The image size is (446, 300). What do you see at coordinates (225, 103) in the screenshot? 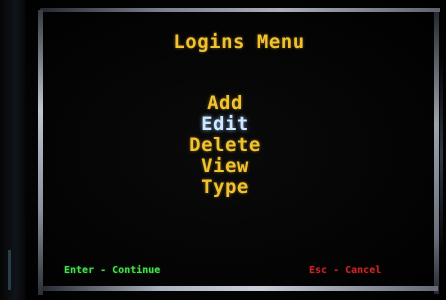
I see `menu-item-add: Add` at bounding box center [225, 103].